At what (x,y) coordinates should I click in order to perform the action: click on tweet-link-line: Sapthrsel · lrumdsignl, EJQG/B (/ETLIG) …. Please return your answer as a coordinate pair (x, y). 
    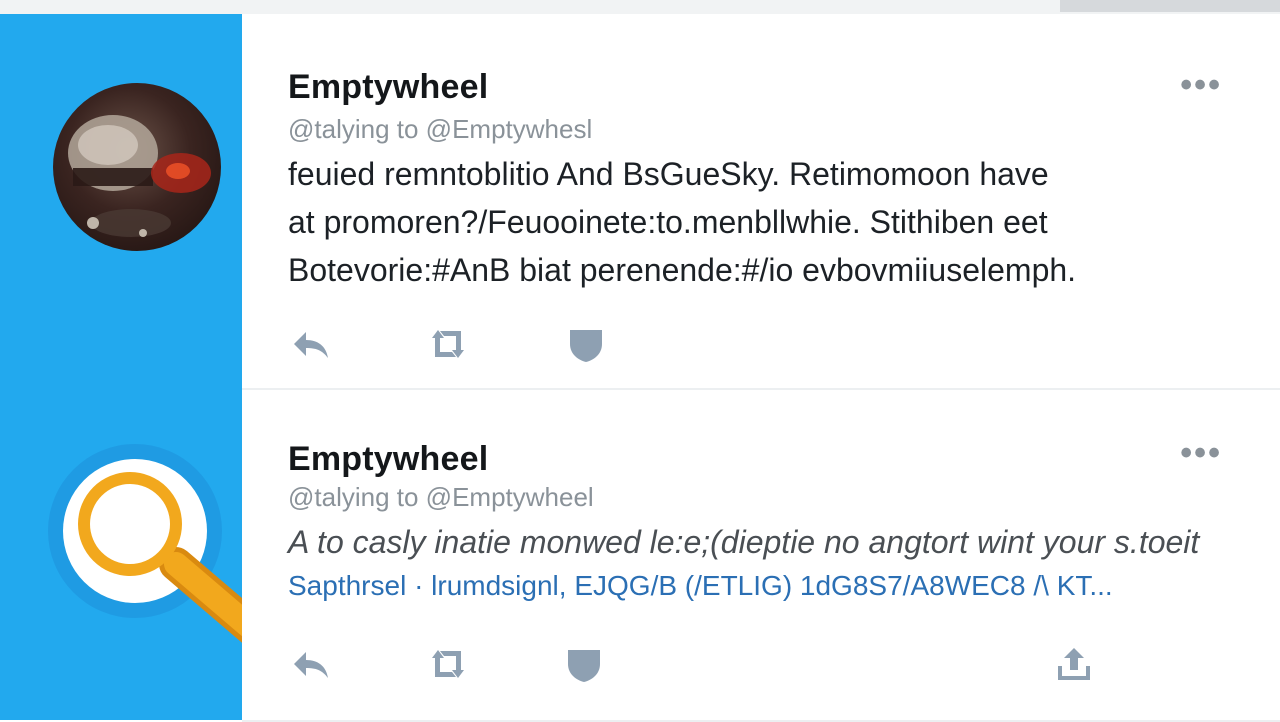
    Looking at the image, I should click on (700, 586).